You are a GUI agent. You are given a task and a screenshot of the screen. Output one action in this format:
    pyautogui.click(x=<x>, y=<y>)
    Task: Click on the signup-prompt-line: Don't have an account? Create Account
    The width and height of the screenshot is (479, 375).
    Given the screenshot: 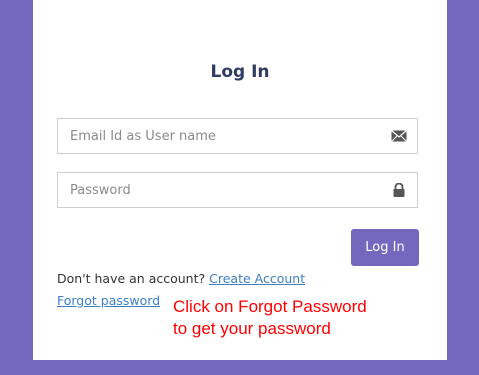 What is the action you would take?
    pyautogui.click(x=181, y=278)
    